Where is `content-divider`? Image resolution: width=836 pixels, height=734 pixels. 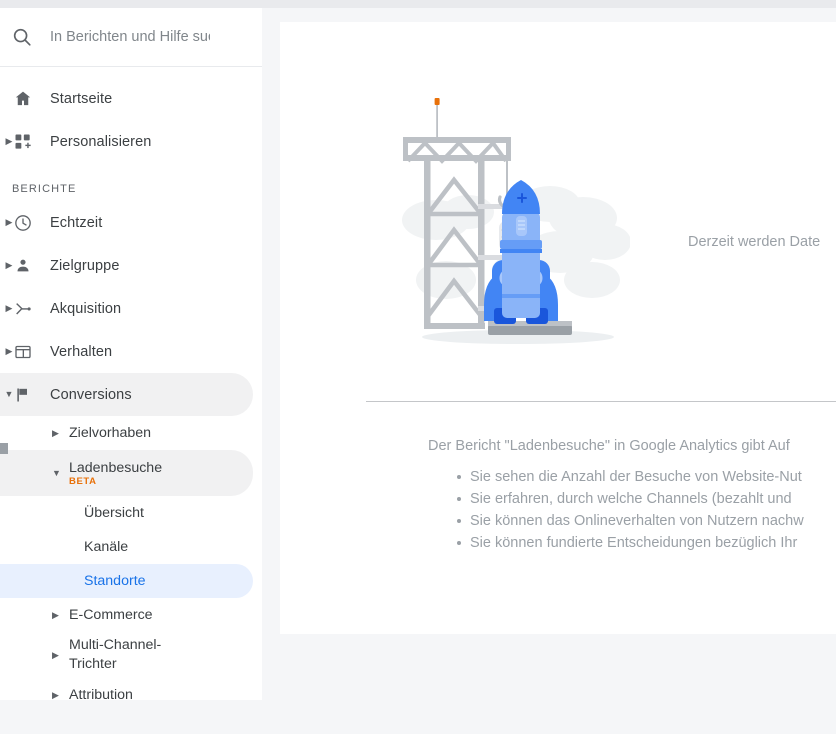
content-divider is located at coordinates (601, 401).